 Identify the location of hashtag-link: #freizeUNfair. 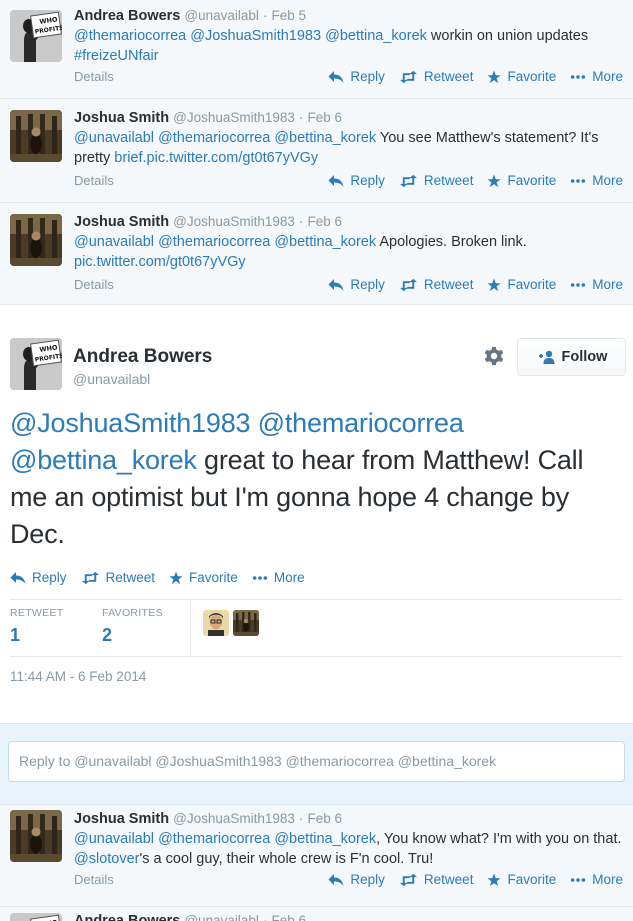
(116, 56).